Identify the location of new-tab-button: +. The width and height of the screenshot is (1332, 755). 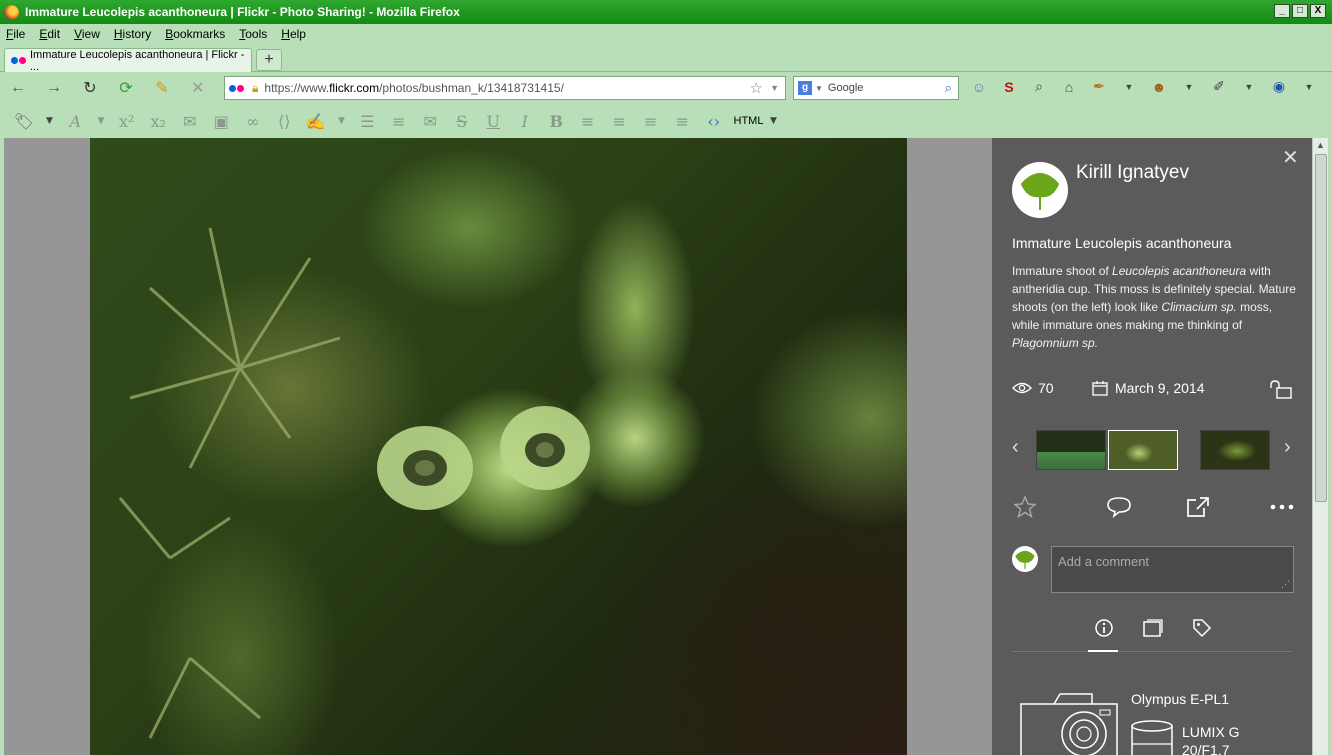
(269, 60).